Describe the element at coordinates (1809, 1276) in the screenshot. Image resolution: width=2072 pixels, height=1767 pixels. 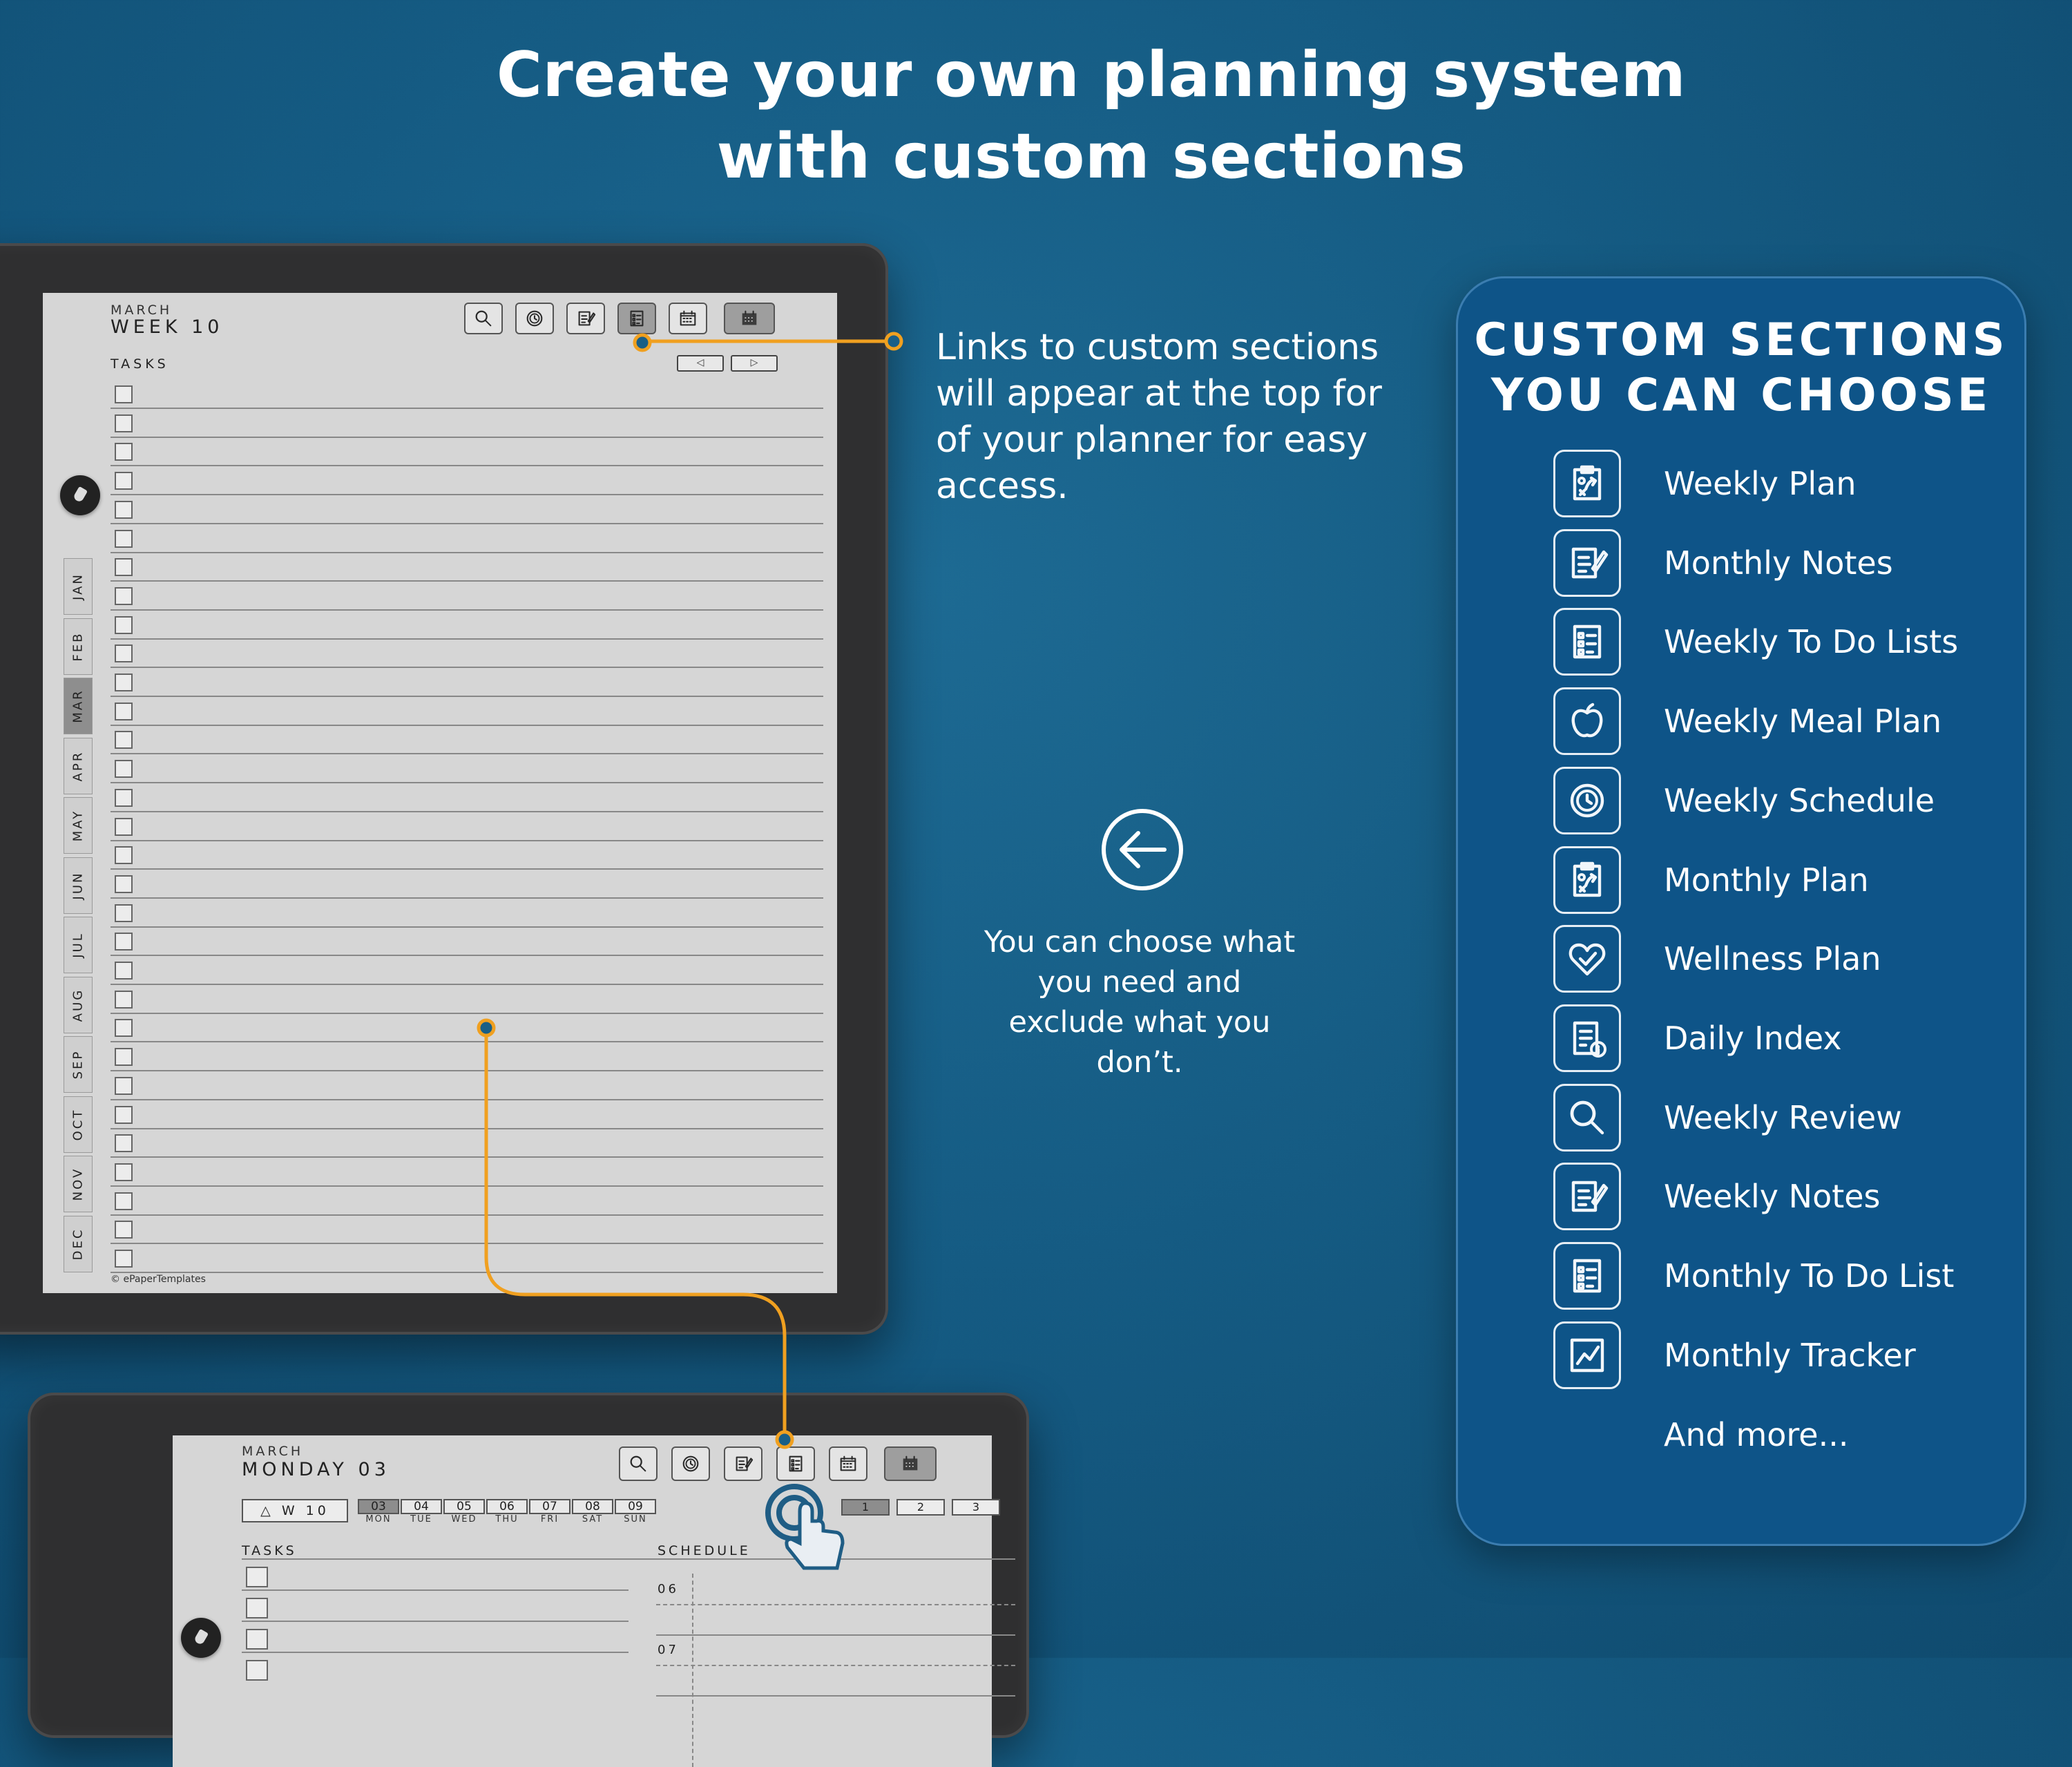
I see `section-item-label: Monthly To Do List` at that location.